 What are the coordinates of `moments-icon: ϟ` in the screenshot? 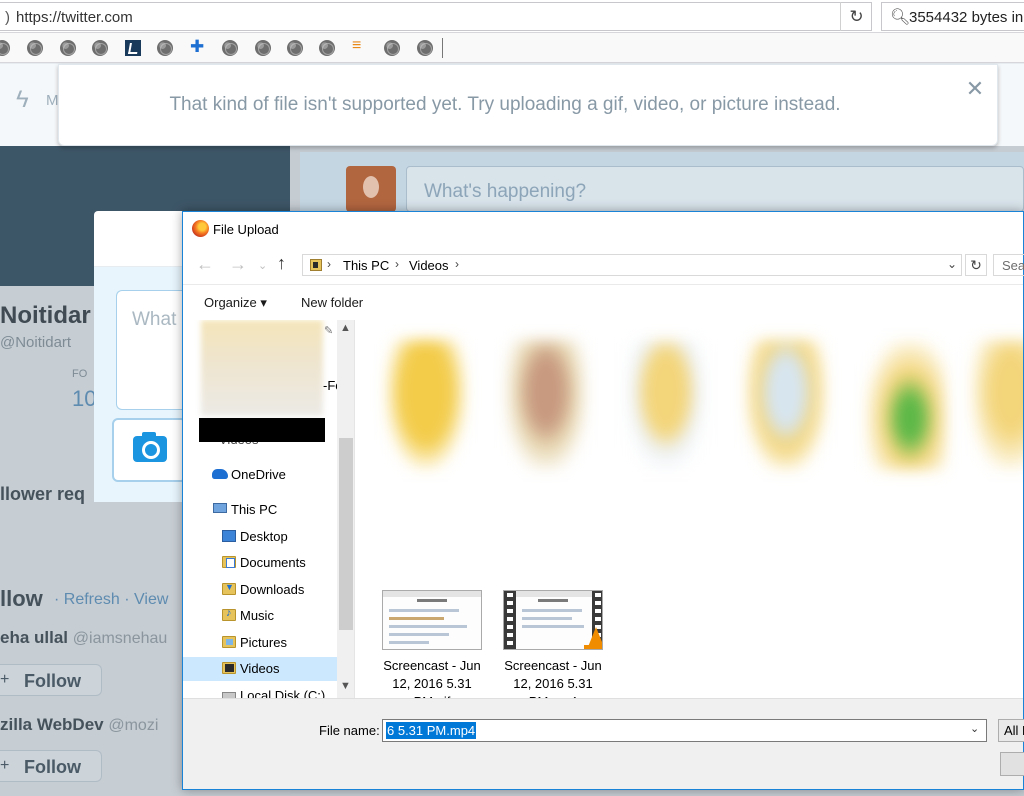 It's located at (22, 99).